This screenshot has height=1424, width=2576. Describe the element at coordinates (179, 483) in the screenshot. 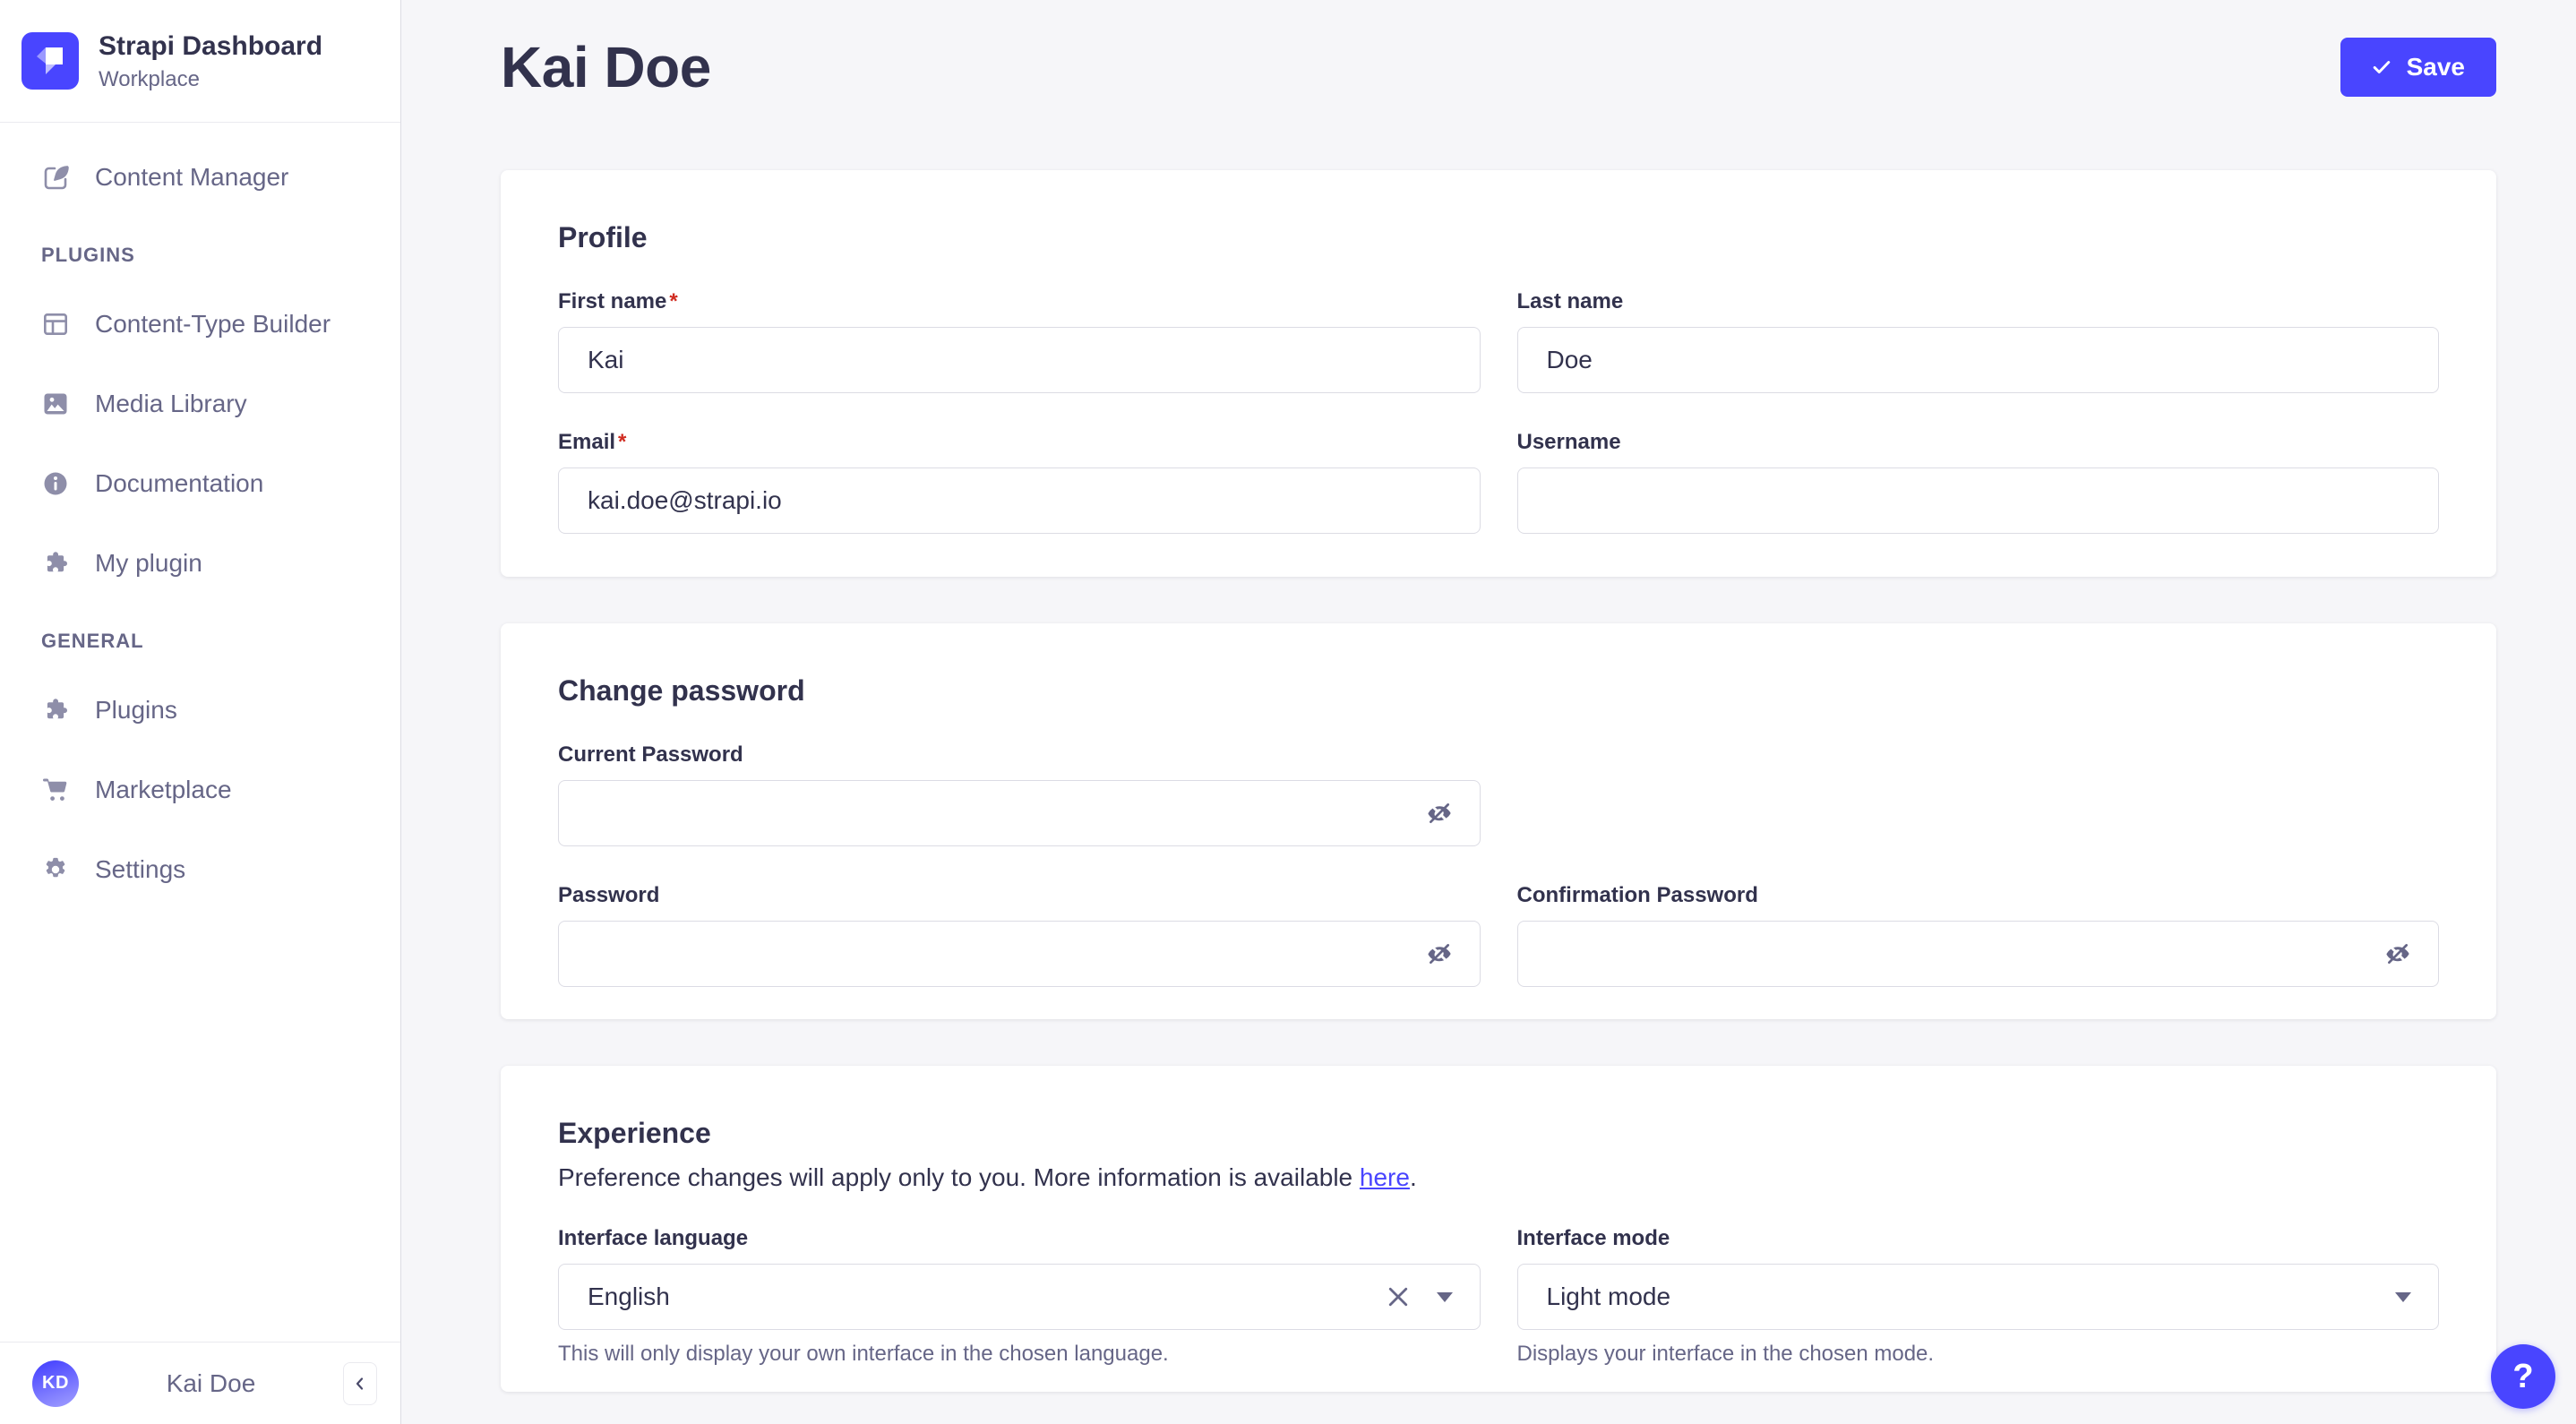

I see `sidebar-item-label: Documentation` at that location.